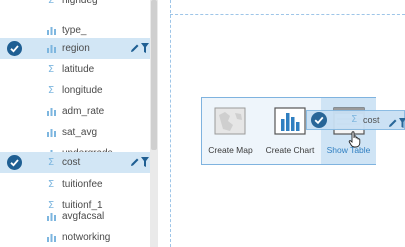 This screenshot has width=405, height=247. What do you see at coordinates (371, 120) in the screenshot?
I see `dragged-field-label: cost` at bounding box center [371, 120].